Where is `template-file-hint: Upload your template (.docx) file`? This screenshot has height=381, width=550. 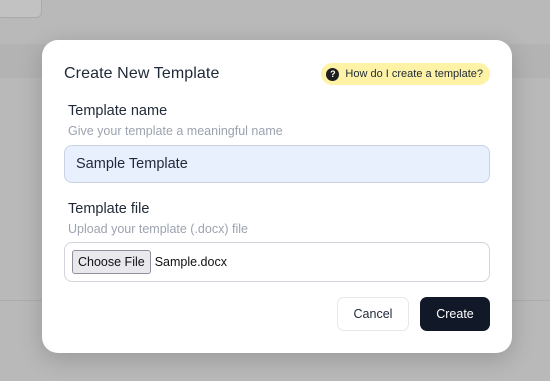
template-file-hint: Upload your template (.docx) file is located at coordinates (158, 229).